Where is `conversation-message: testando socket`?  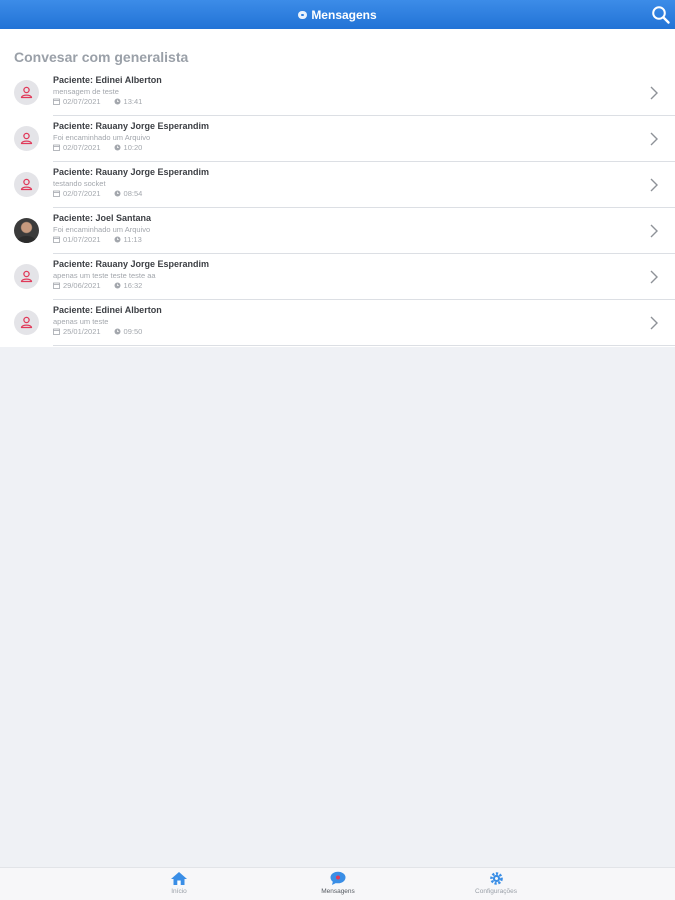 conversation-message: testando socket is located at coordinates (79, 183).